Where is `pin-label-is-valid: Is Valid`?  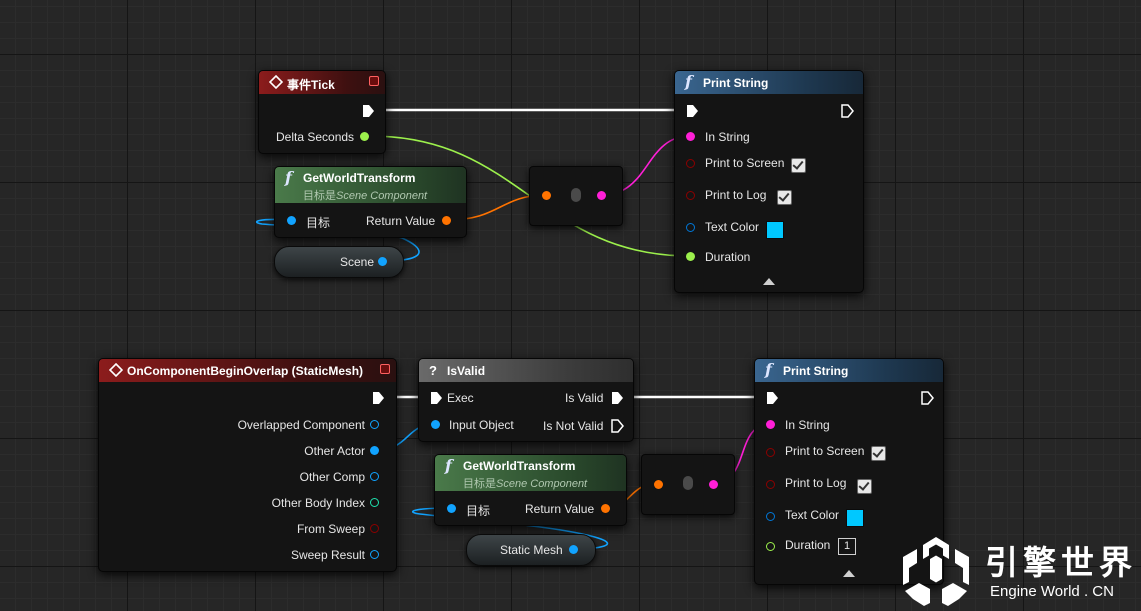 pin-label-is-valid: Is Valid is located at coordinates (584, 398).